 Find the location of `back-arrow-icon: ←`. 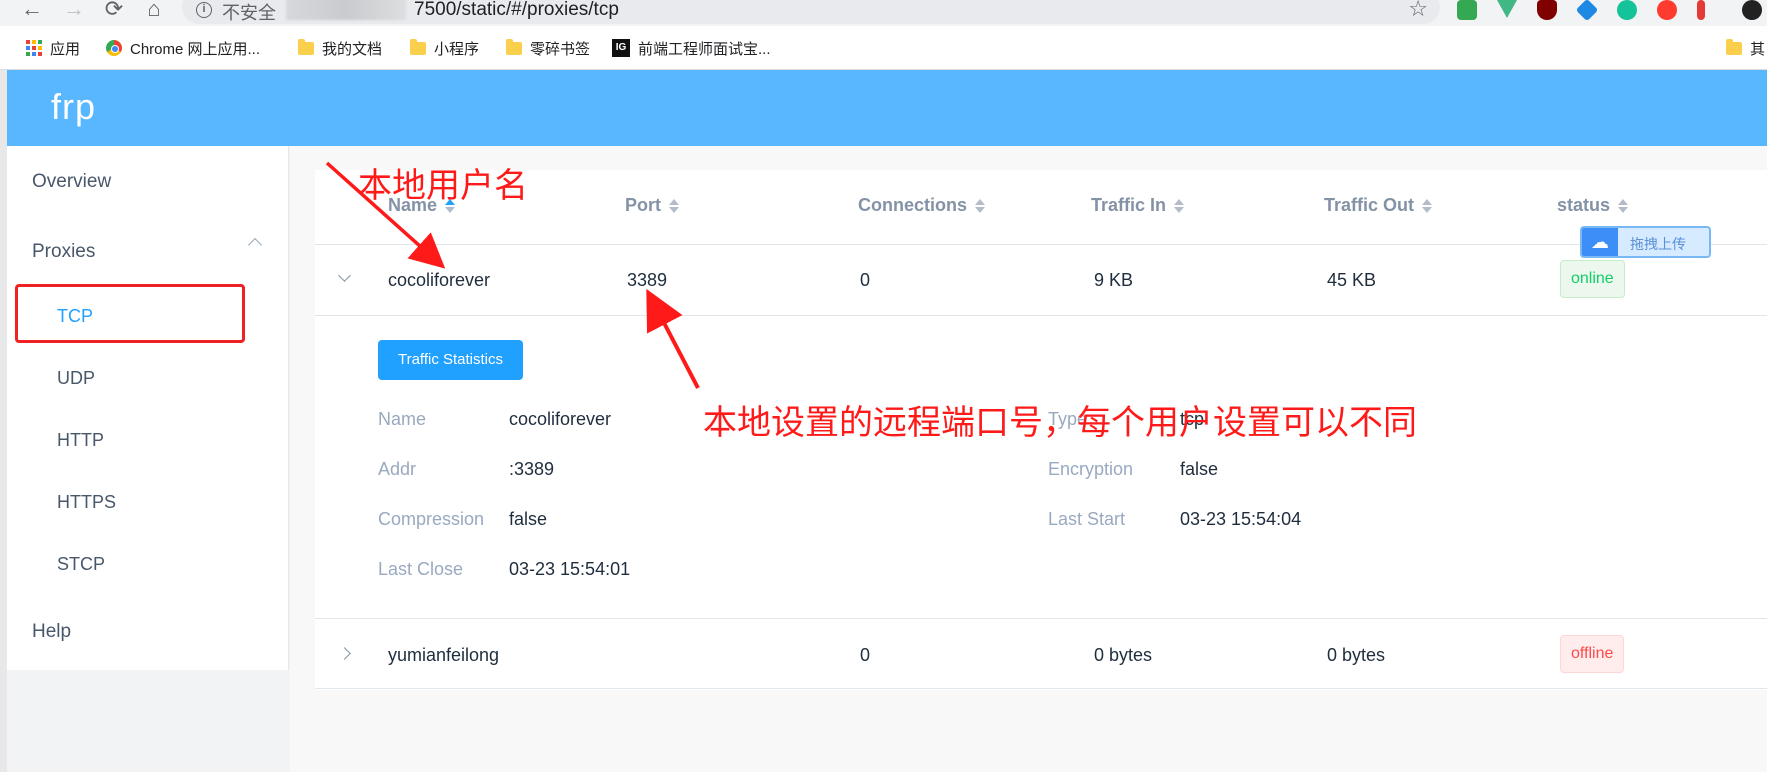

back-arrow-icon: ← is located at coordinates (32, 10).